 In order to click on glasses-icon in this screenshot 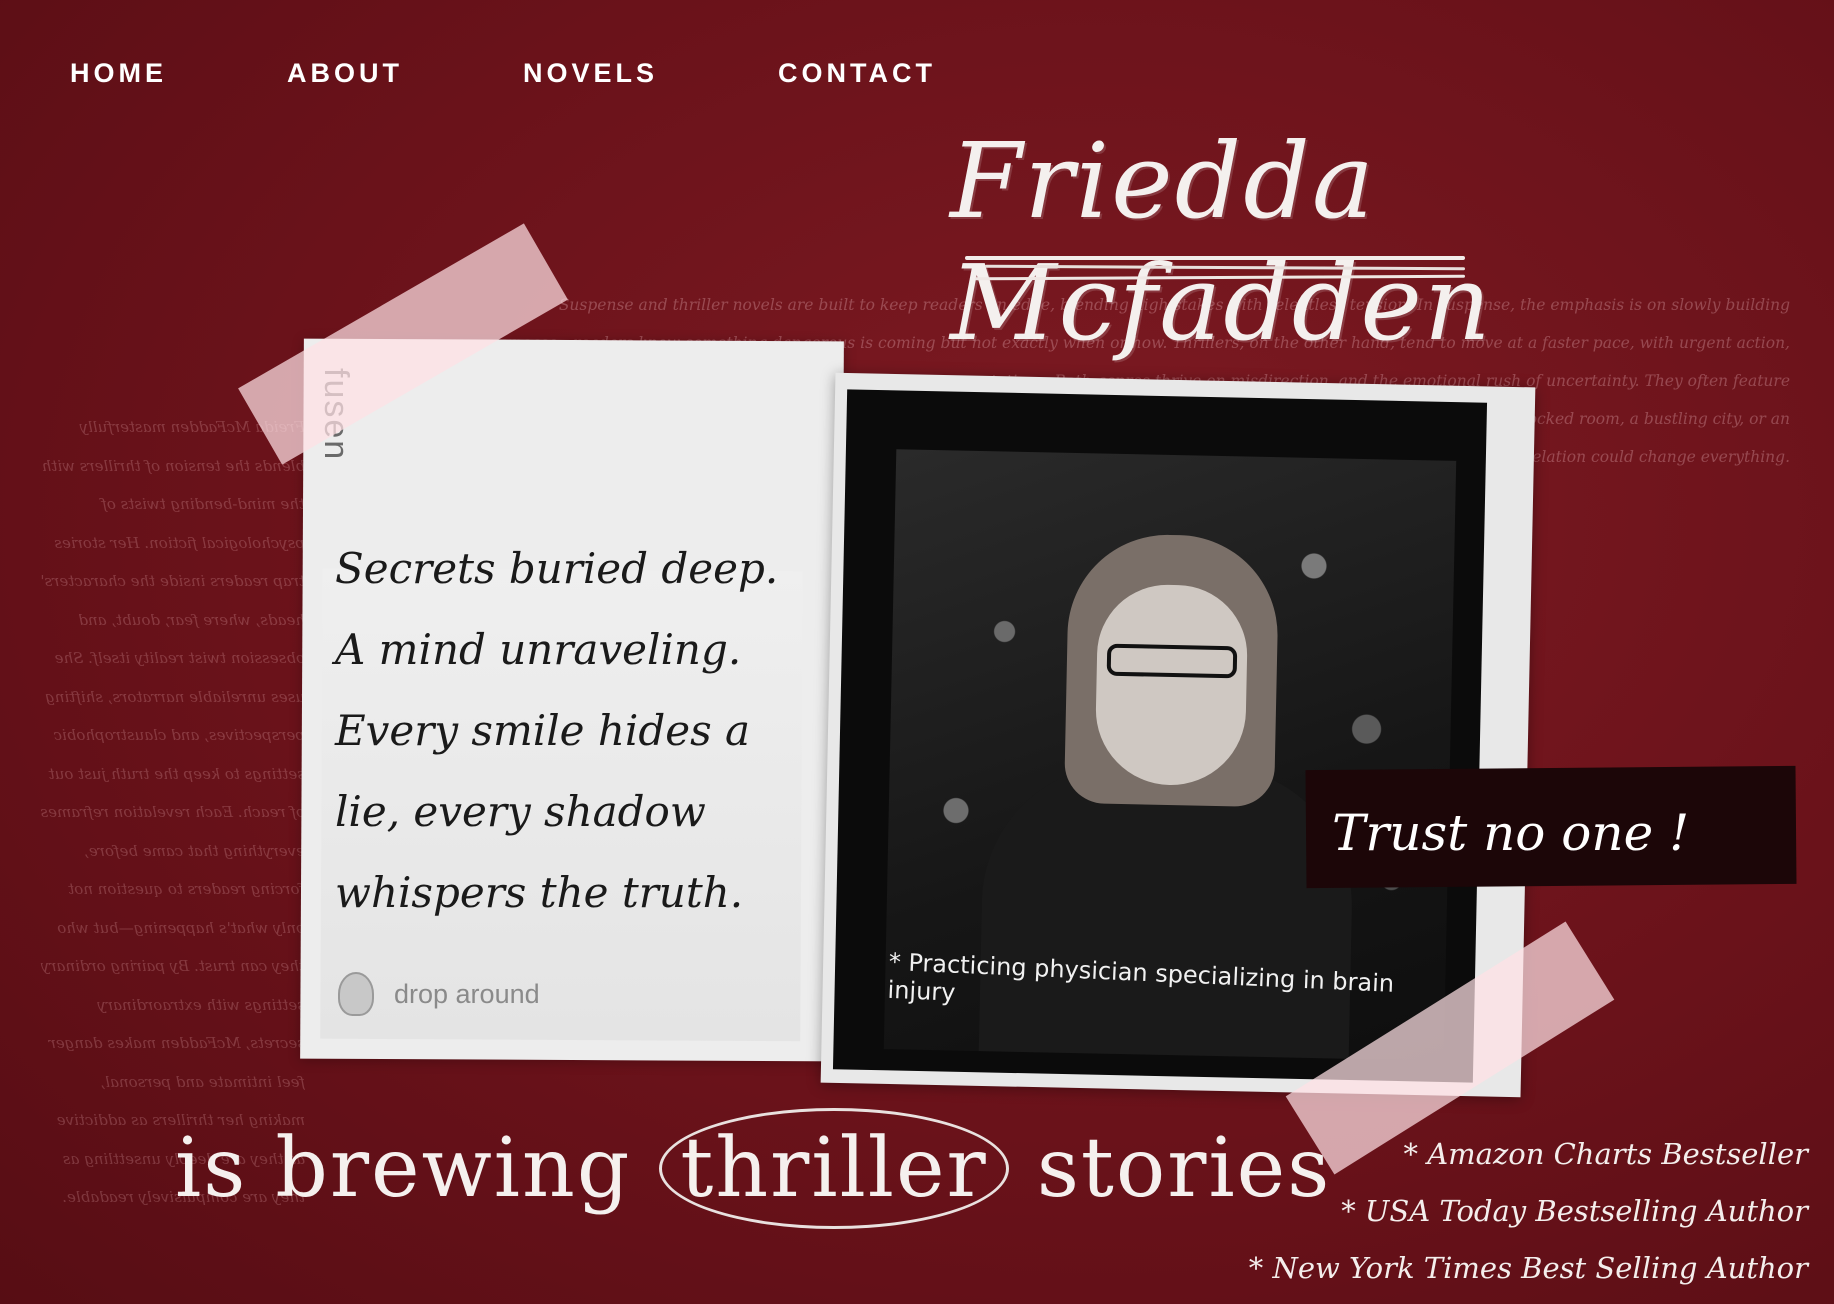, I will do `click(1172, 661)`.